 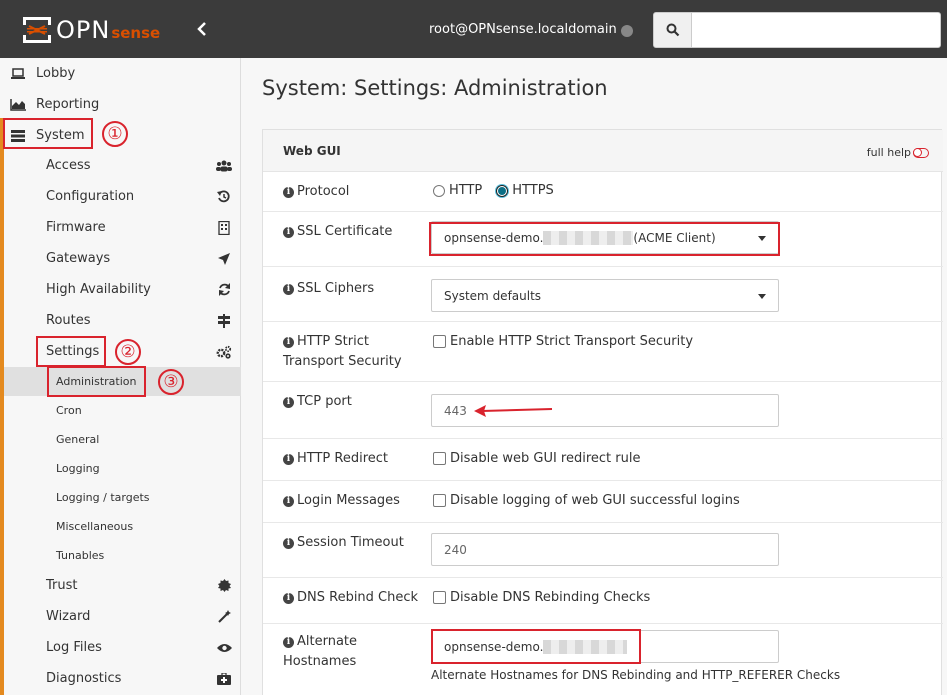 What do you see at coordinates (68, 104) in the screenshot?
I see `sidebar-item-label: Reporting` at bounding box center [68, 104].